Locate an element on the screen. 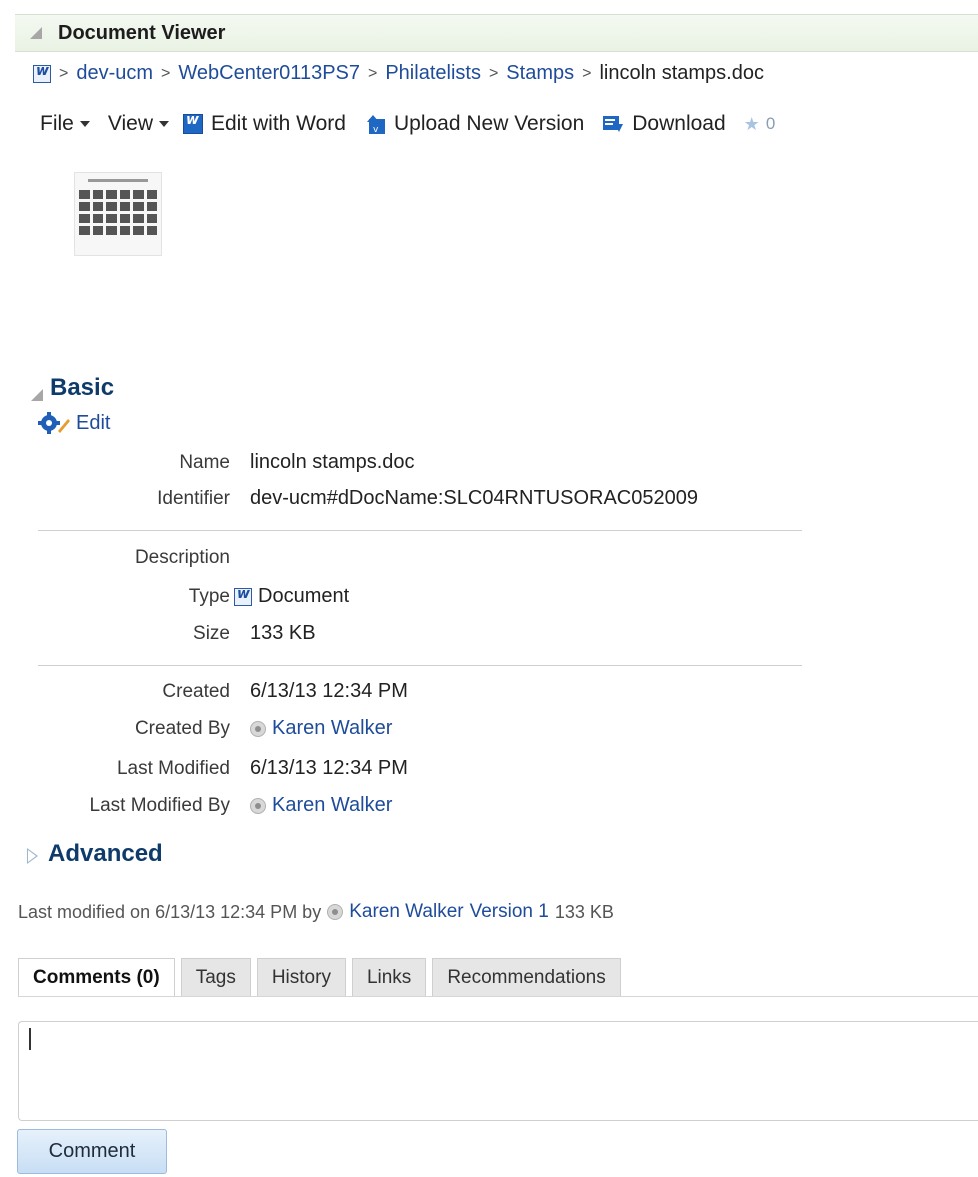 Image resolution: width=978 pixels, height=1177 pixels. last-modified-user-link: Karen Walker is located at coordinates (406, 912).